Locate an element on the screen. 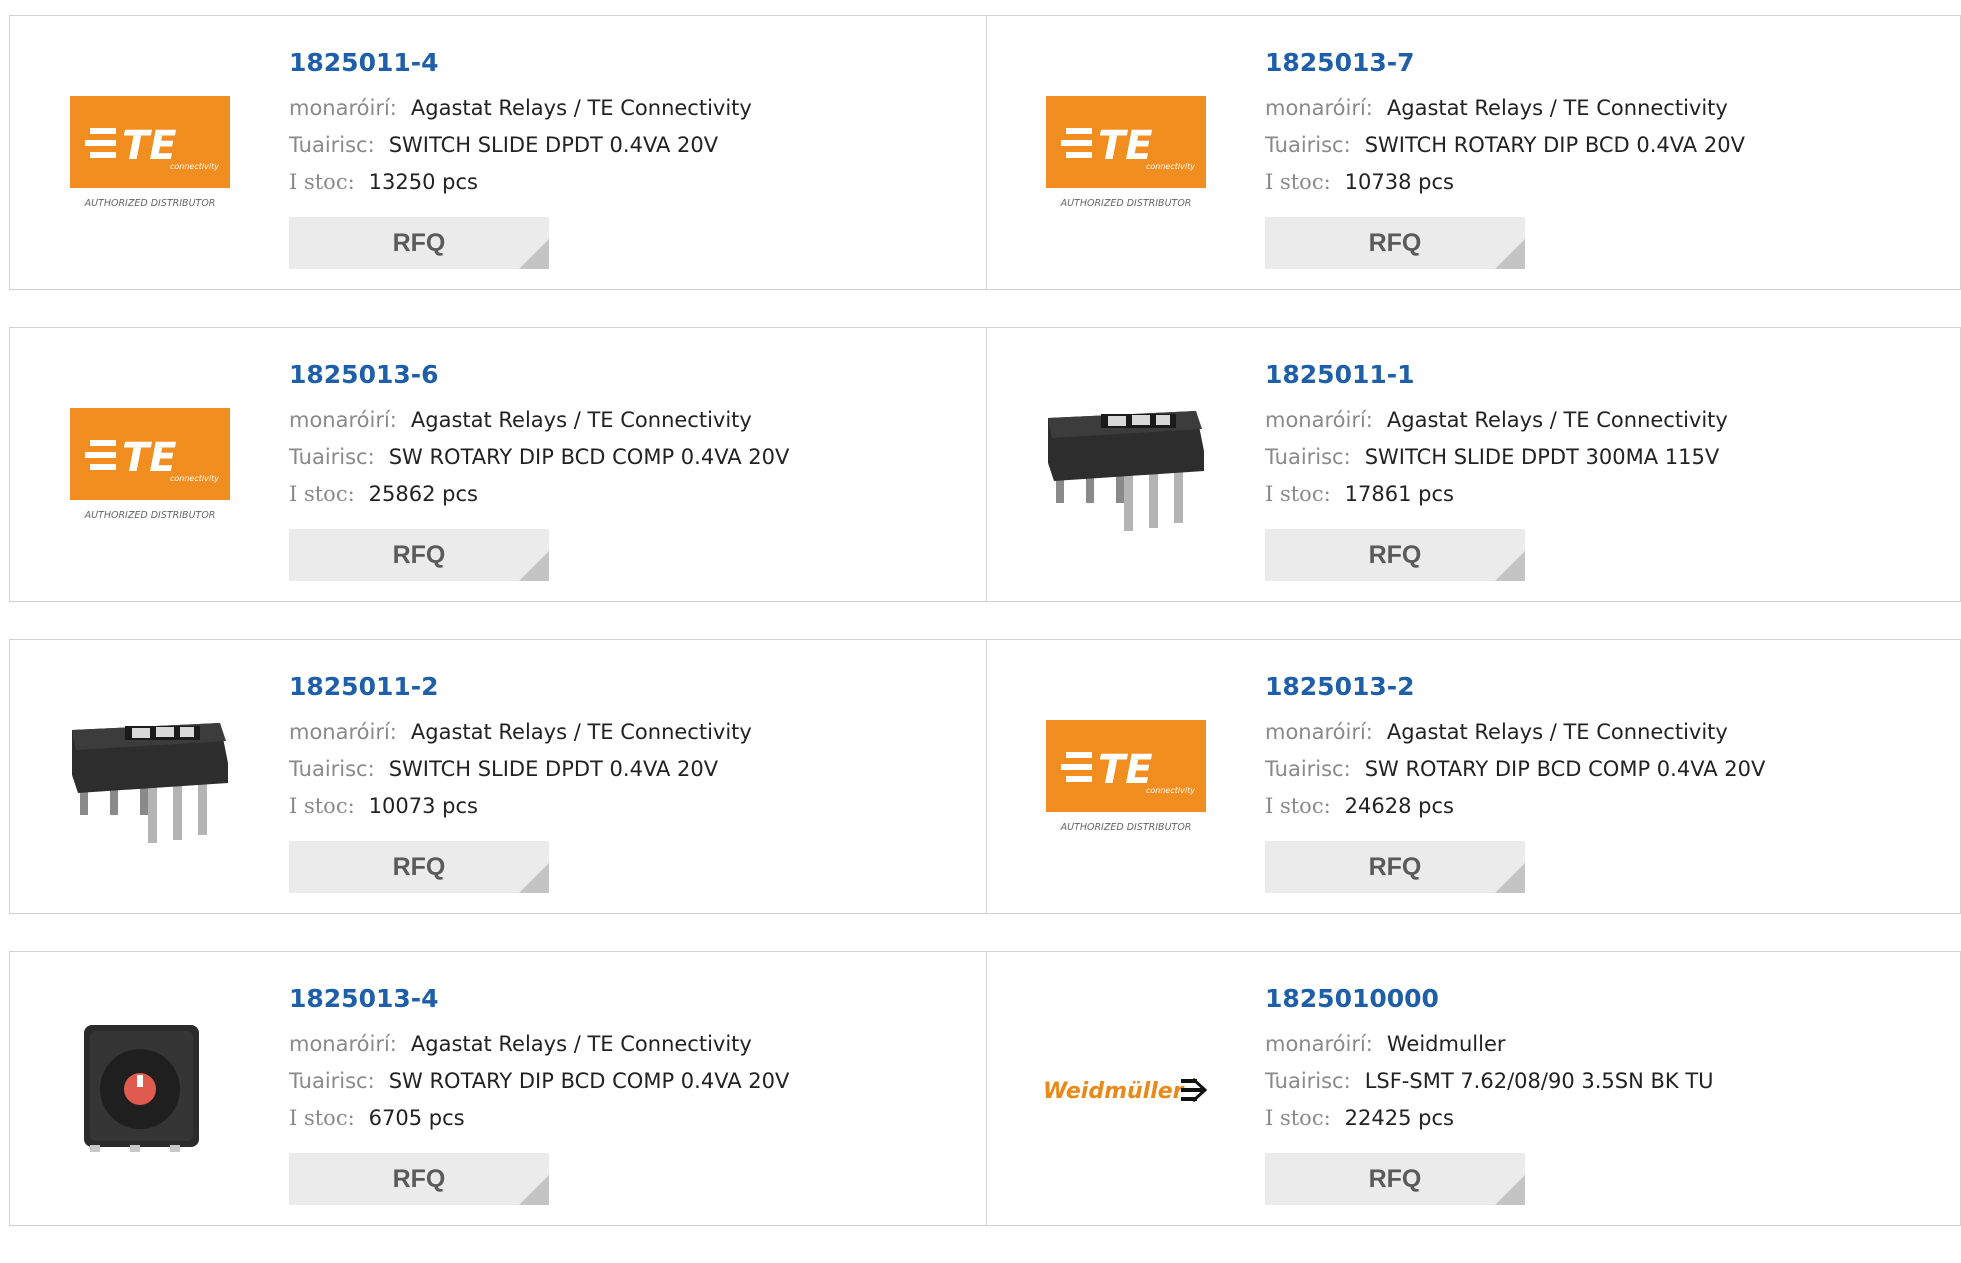 Image resolution: width=1961 pixels, height=1263 pixels. weidmuller-logo-icon: Weidmüller is located at coordinates (1125, 1090).